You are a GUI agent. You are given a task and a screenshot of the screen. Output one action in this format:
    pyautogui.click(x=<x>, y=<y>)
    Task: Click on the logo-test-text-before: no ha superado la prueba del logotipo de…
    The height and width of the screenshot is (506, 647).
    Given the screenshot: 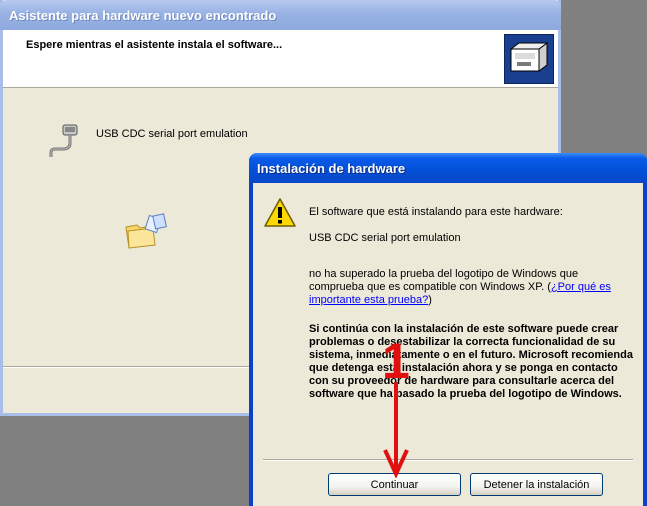 What is the action you would take?
    pyautogui.click(x=444, y=280)
    